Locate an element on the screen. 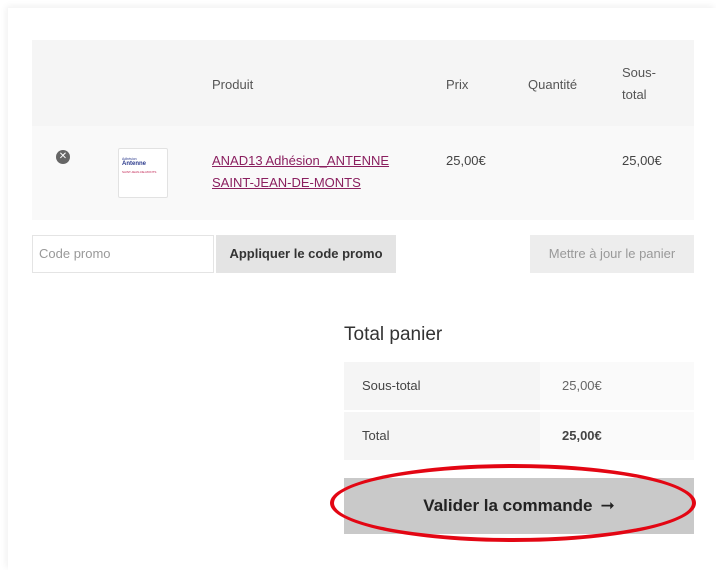 This screenshot has width=716, height=570. cart-table-header is located at coordinates (363, 83).